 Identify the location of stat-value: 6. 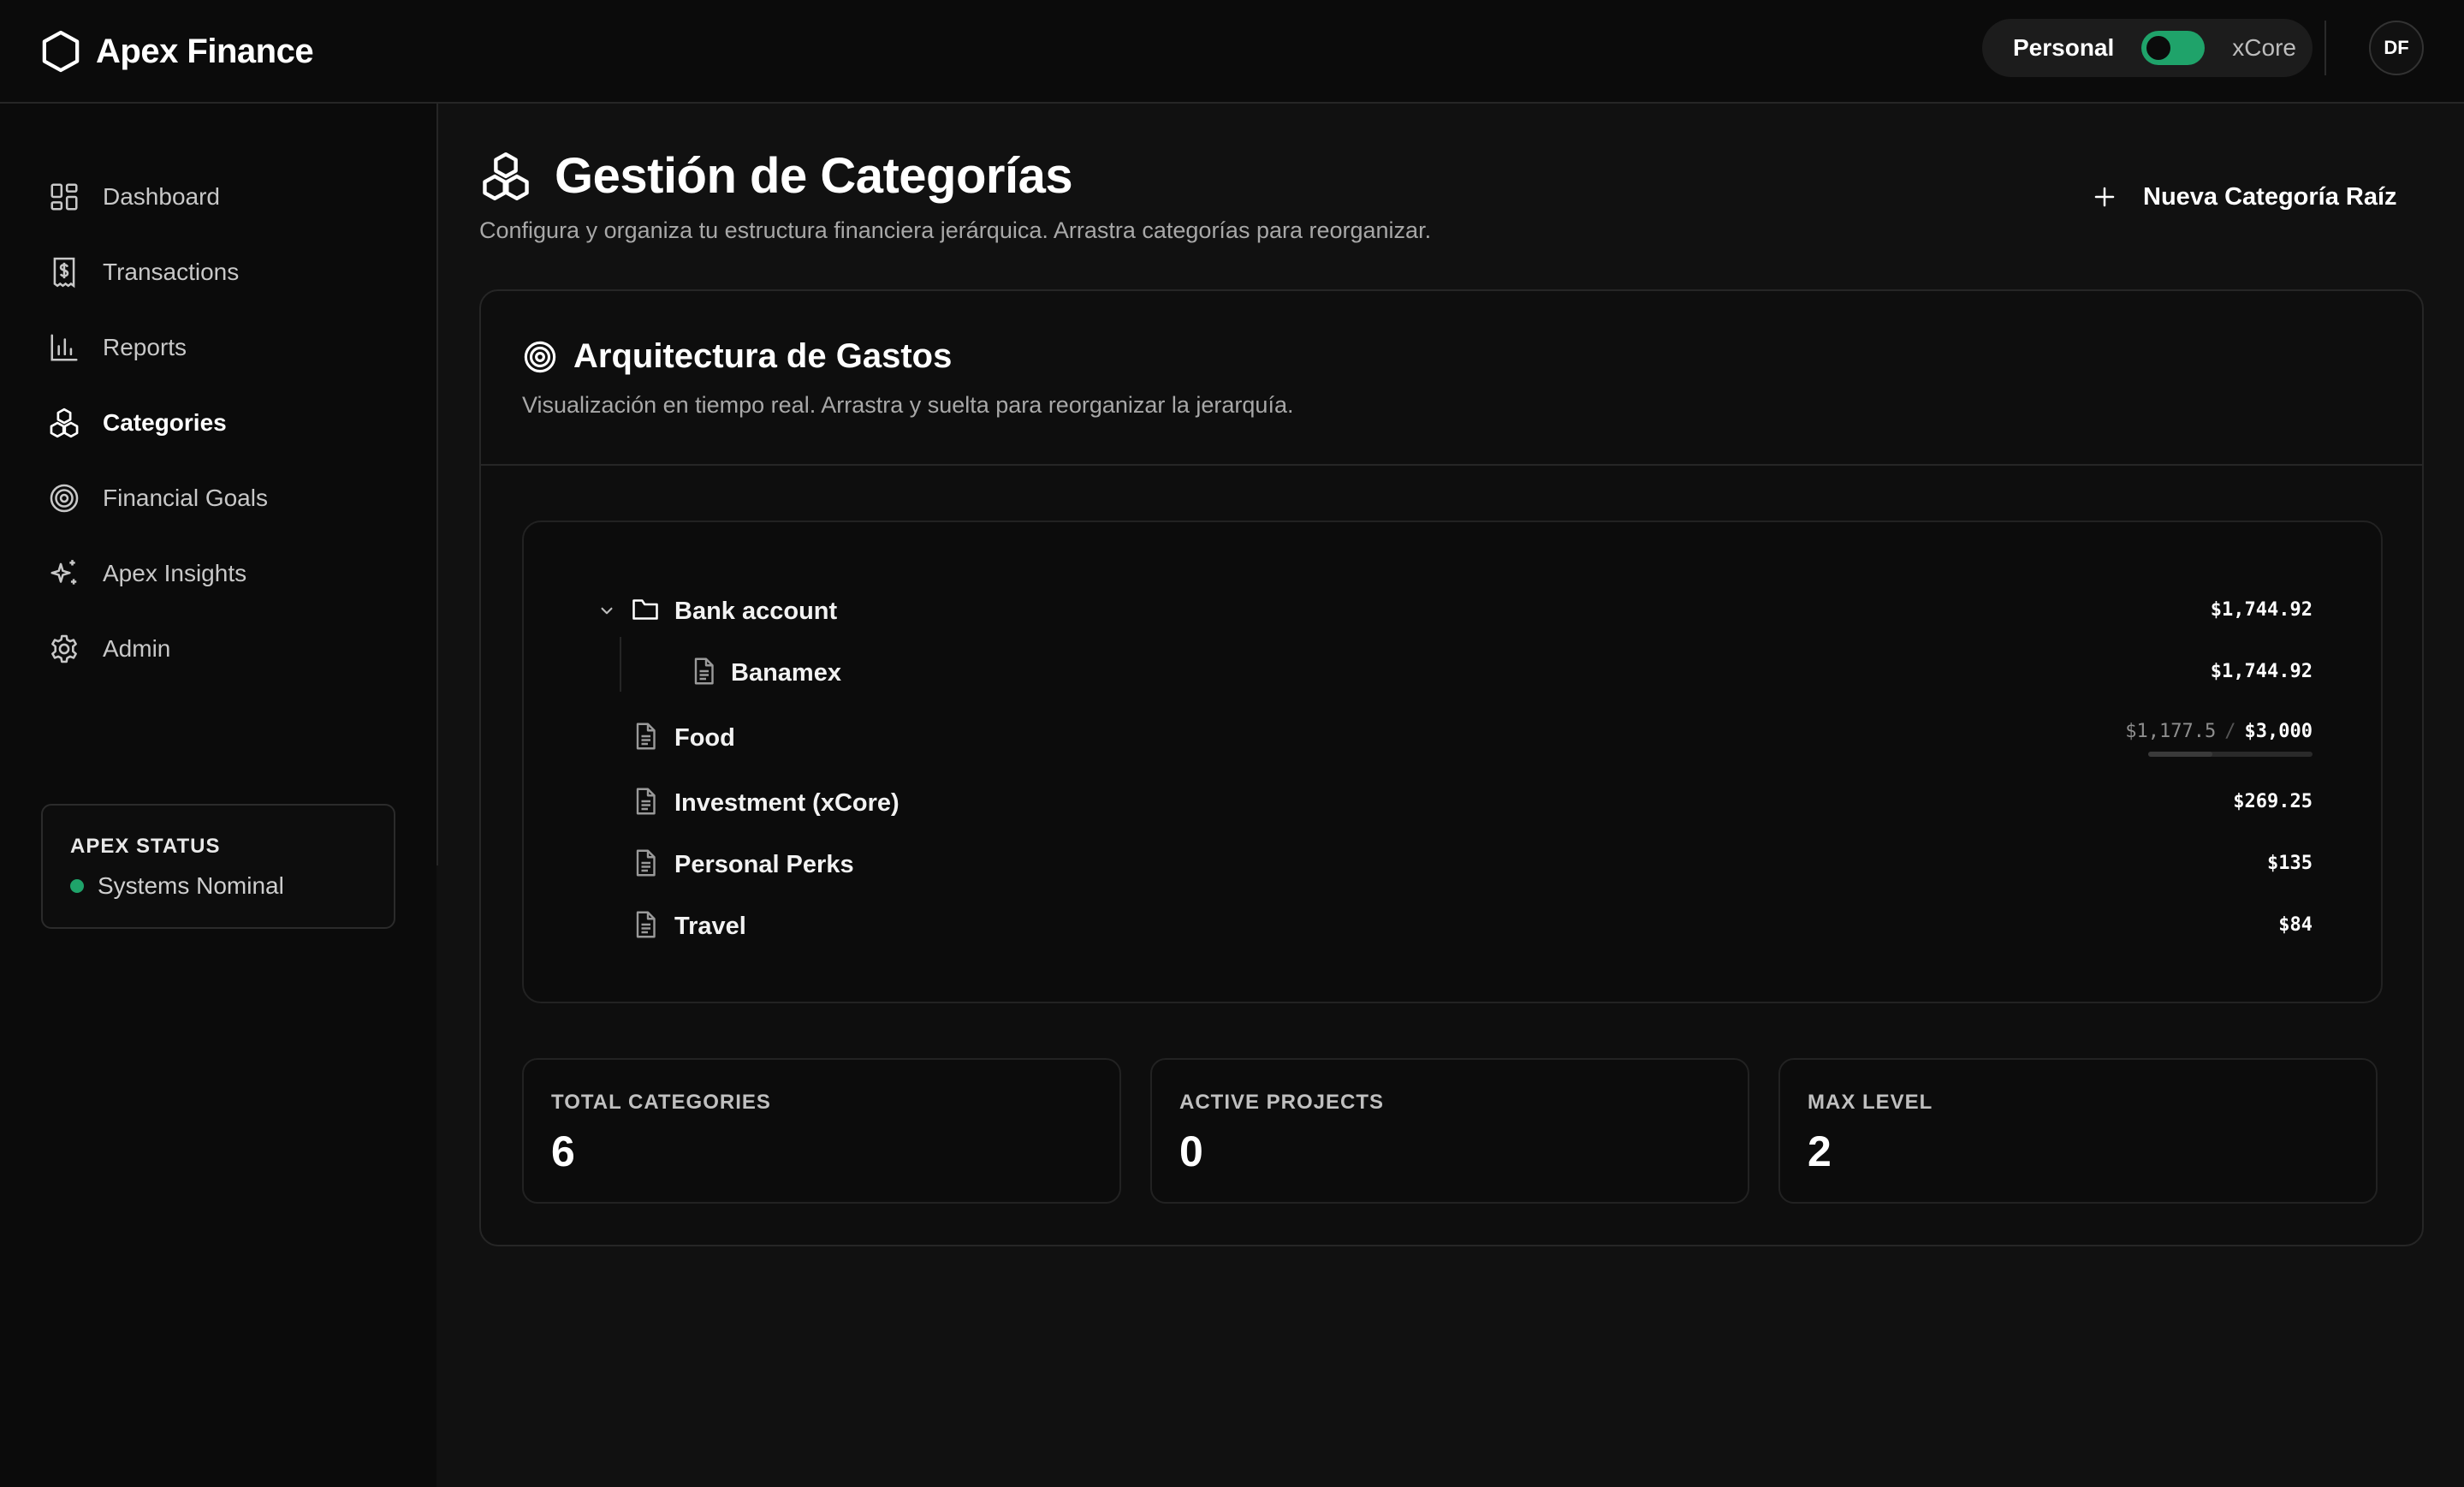
(563, 1151).